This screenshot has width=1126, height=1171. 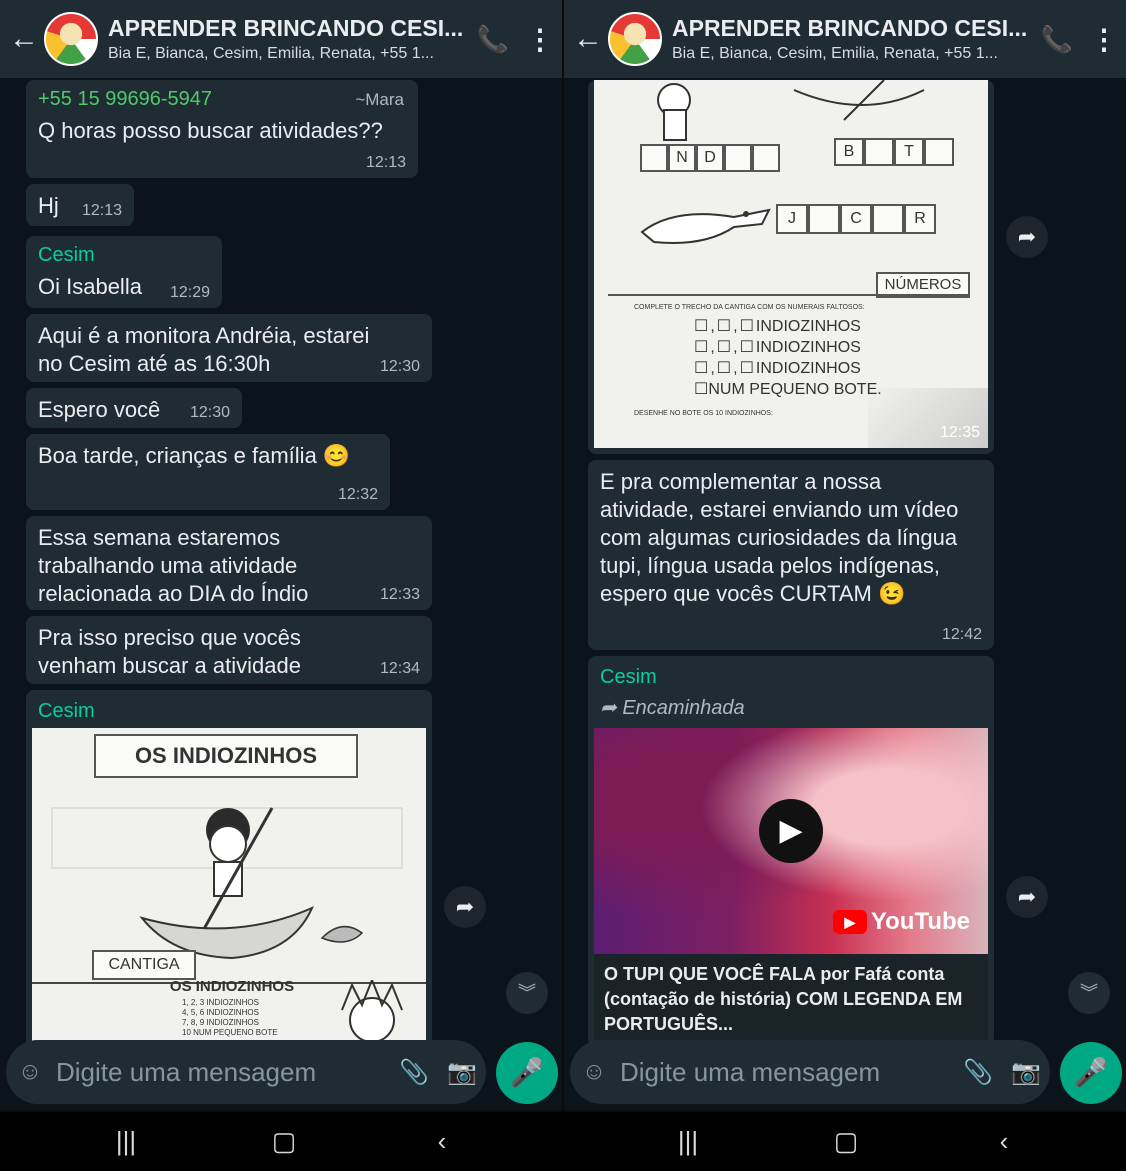 I want to click on indigenous-child-illustration, so click(x=372, y=1011).